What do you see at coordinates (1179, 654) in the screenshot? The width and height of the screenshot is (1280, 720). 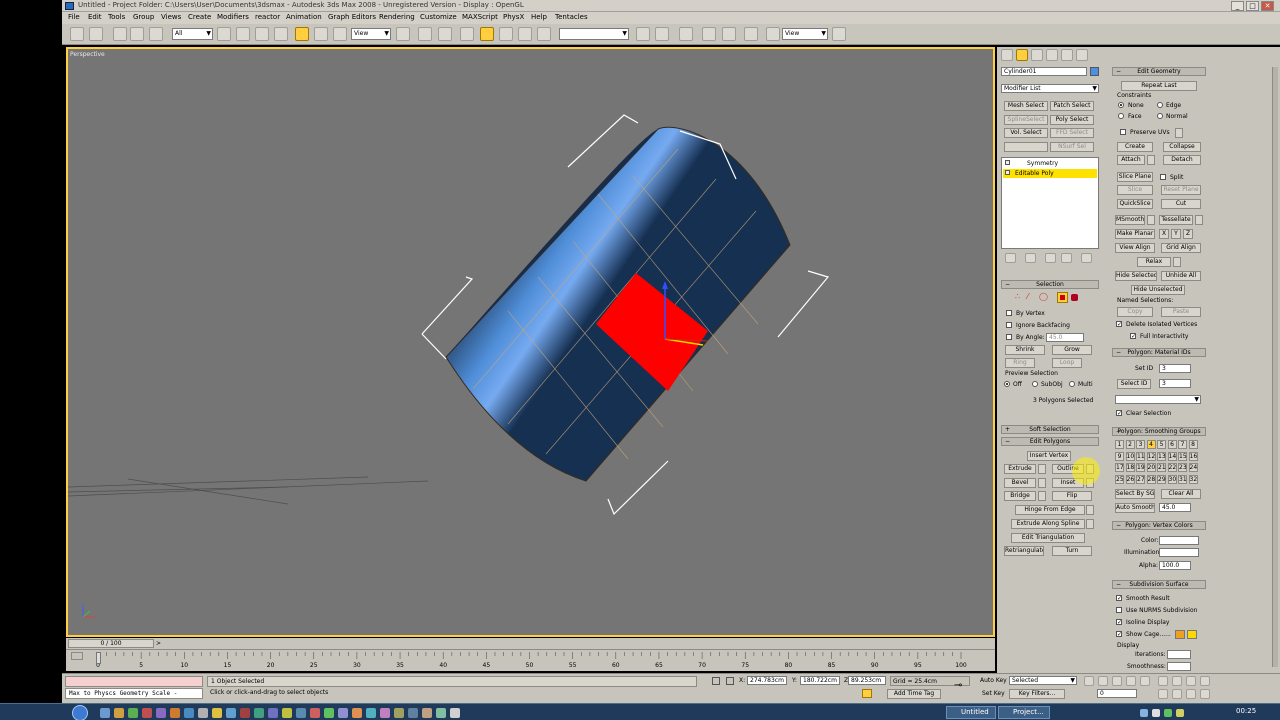 I see `iterations-spinner` at bounding box center [1179, 654].